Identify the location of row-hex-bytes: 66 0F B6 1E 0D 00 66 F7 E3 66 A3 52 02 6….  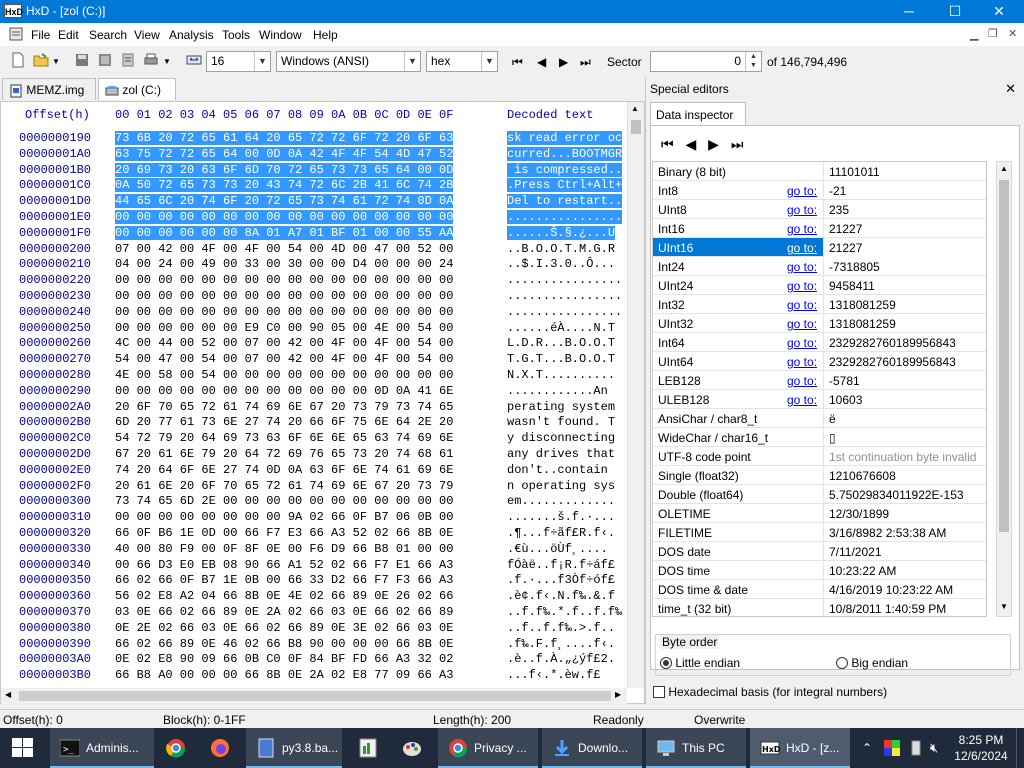
(284, 533).